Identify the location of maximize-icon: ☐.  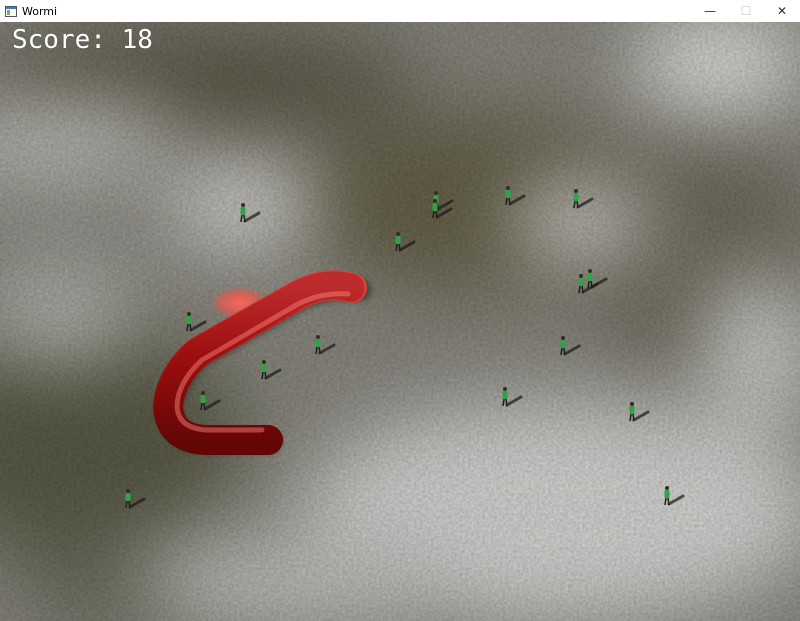
(746, 11).